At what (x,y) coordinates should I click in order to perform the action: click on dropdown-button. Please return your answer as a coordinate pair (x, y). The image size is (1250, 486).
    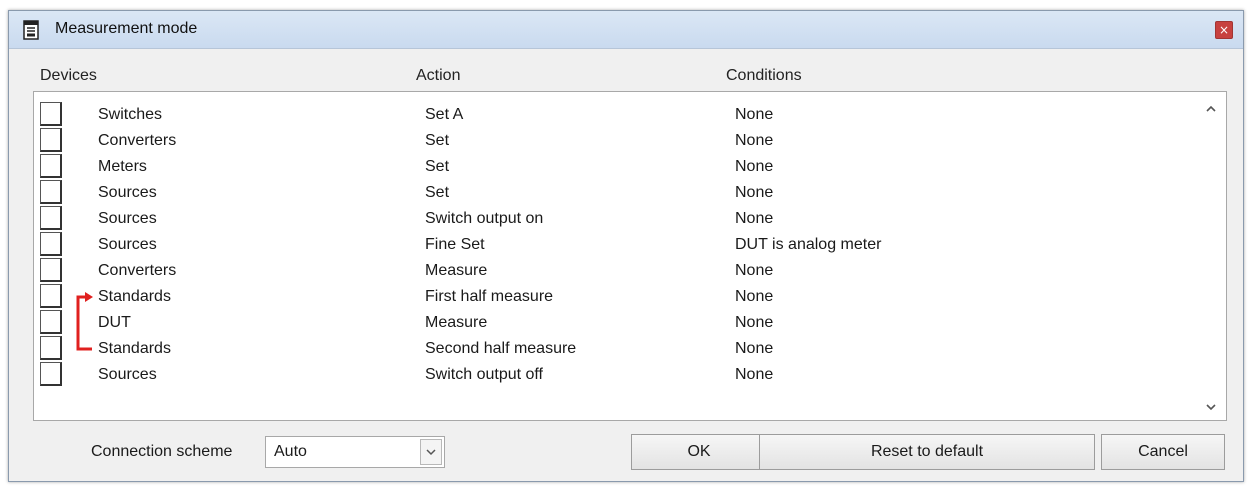
    Looking at the image, I should click on (431, 452).